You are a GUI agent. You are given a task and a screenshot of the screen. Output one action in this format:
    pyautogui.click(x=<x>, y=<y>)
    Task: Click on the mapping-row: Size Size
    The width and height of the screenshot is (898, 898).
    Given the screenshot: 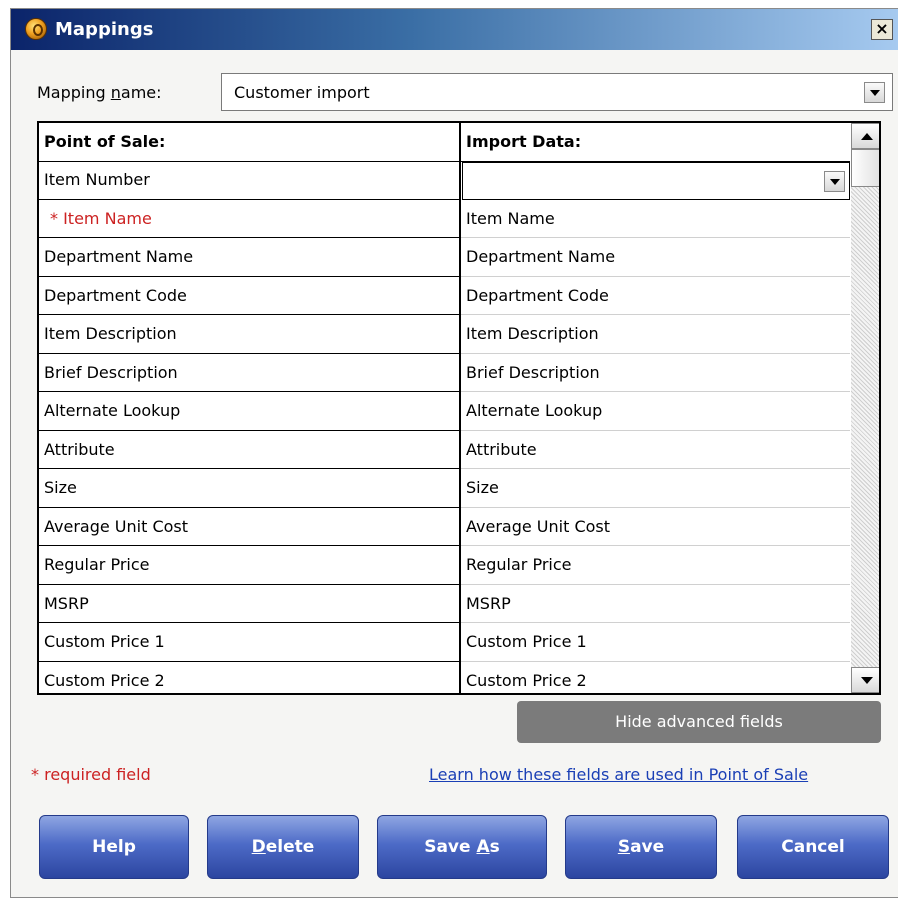 What is the action you would take?
    pyautogui.click(x=444, y=488)
    